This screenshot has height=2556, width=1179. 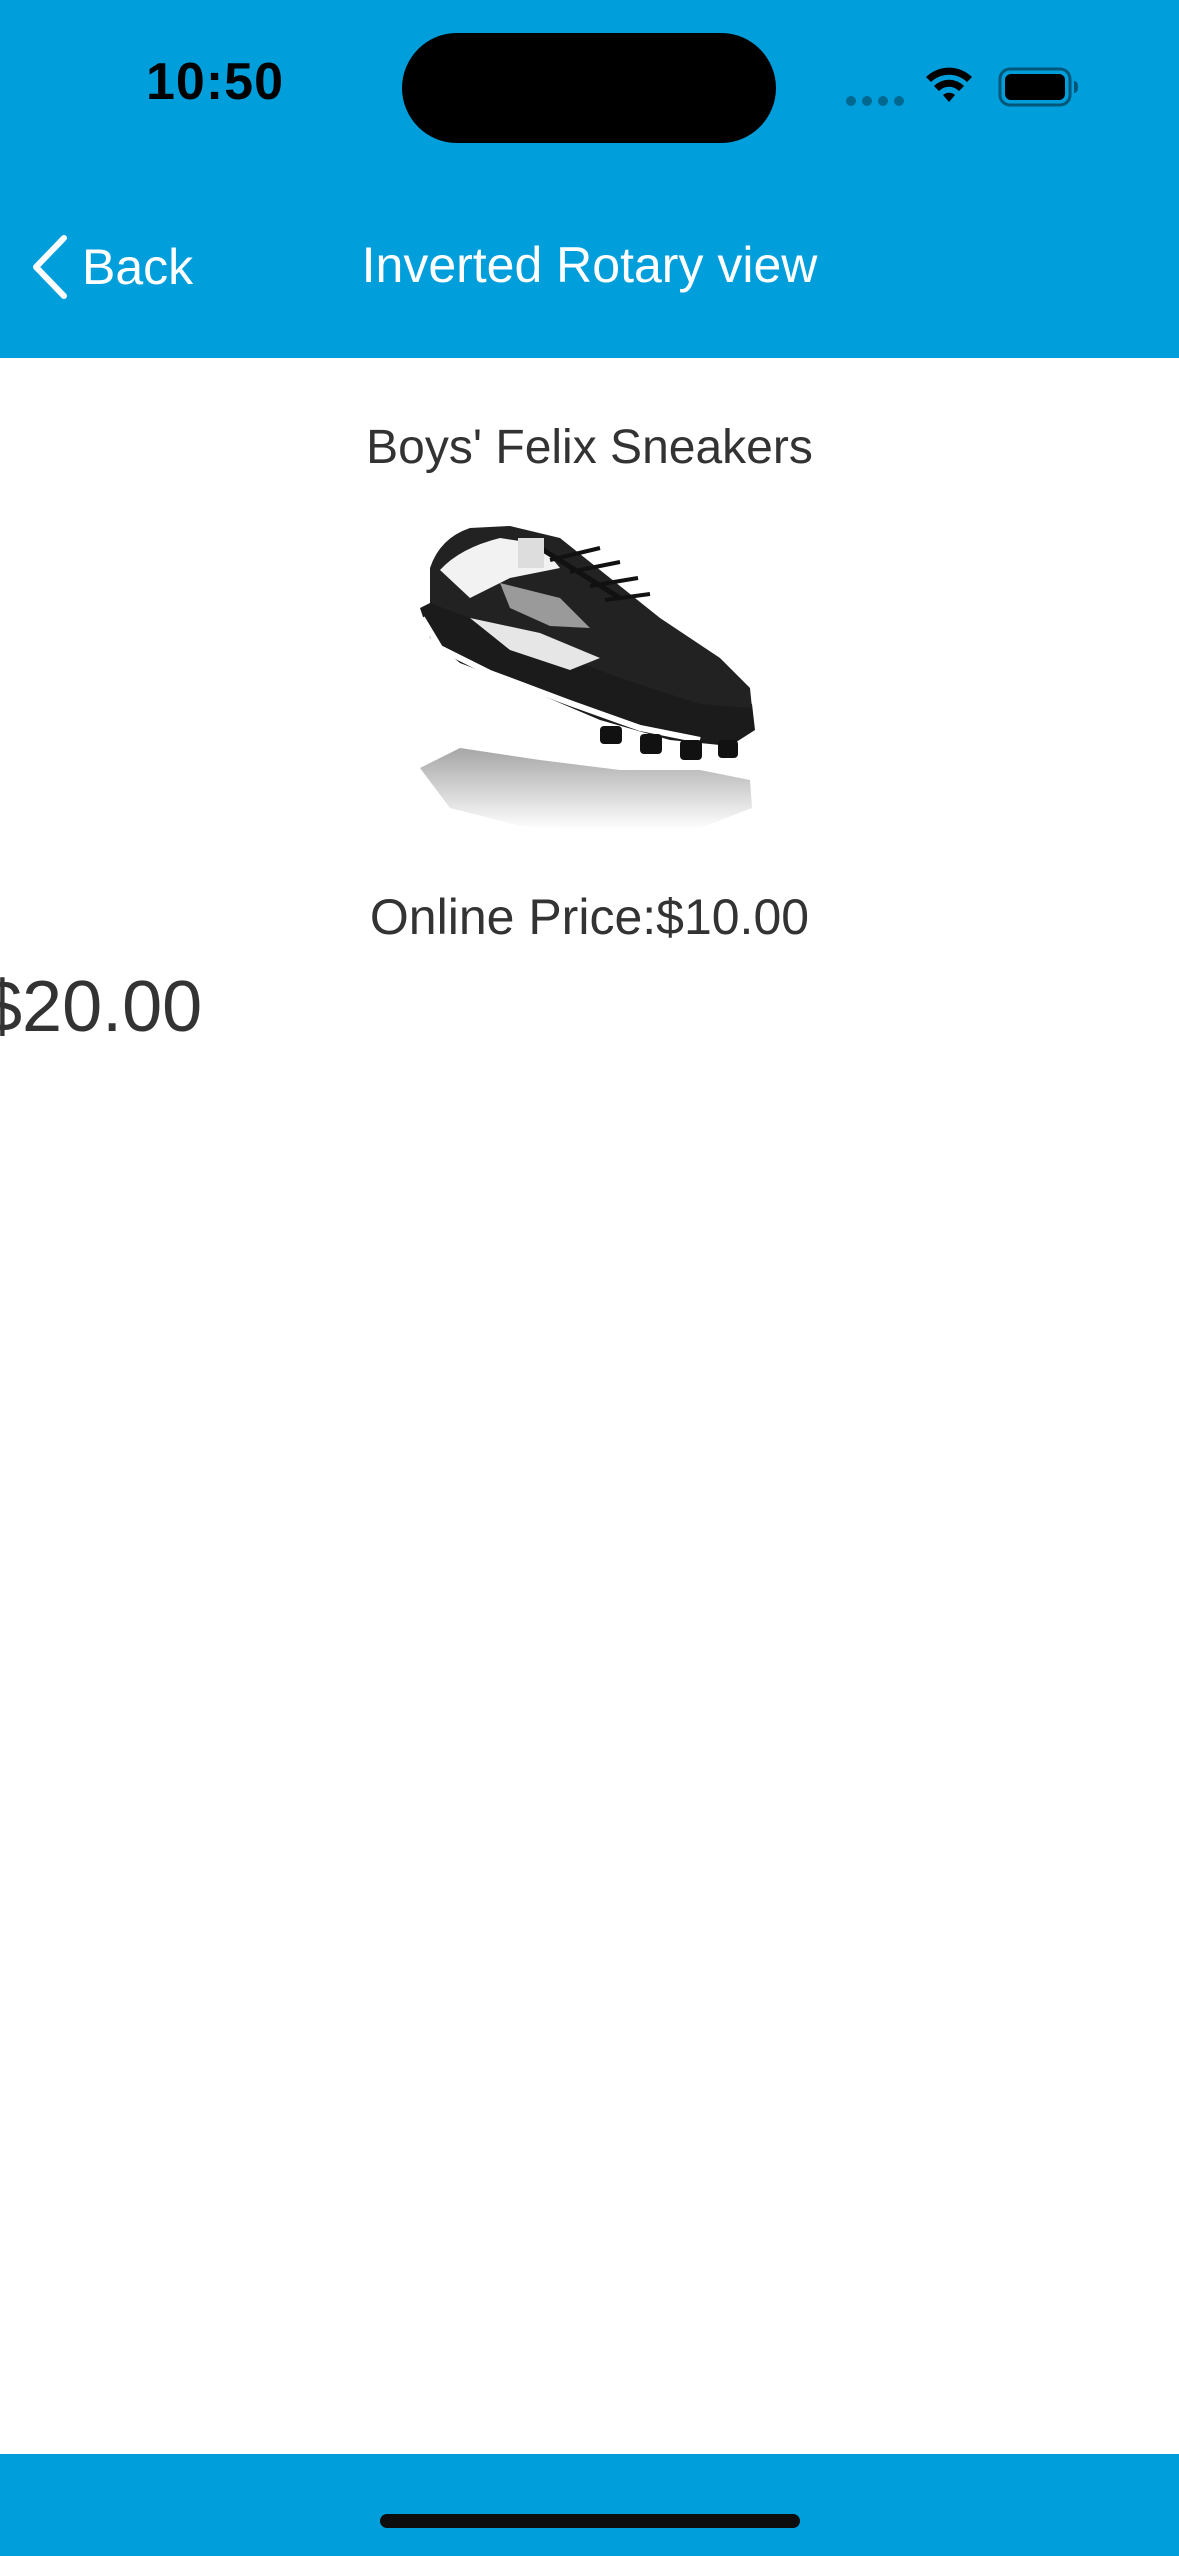 What do you see at coordinates (1038, 87) in the screenshot?
I see `battery-icon` at bounding box center [1038, 87].